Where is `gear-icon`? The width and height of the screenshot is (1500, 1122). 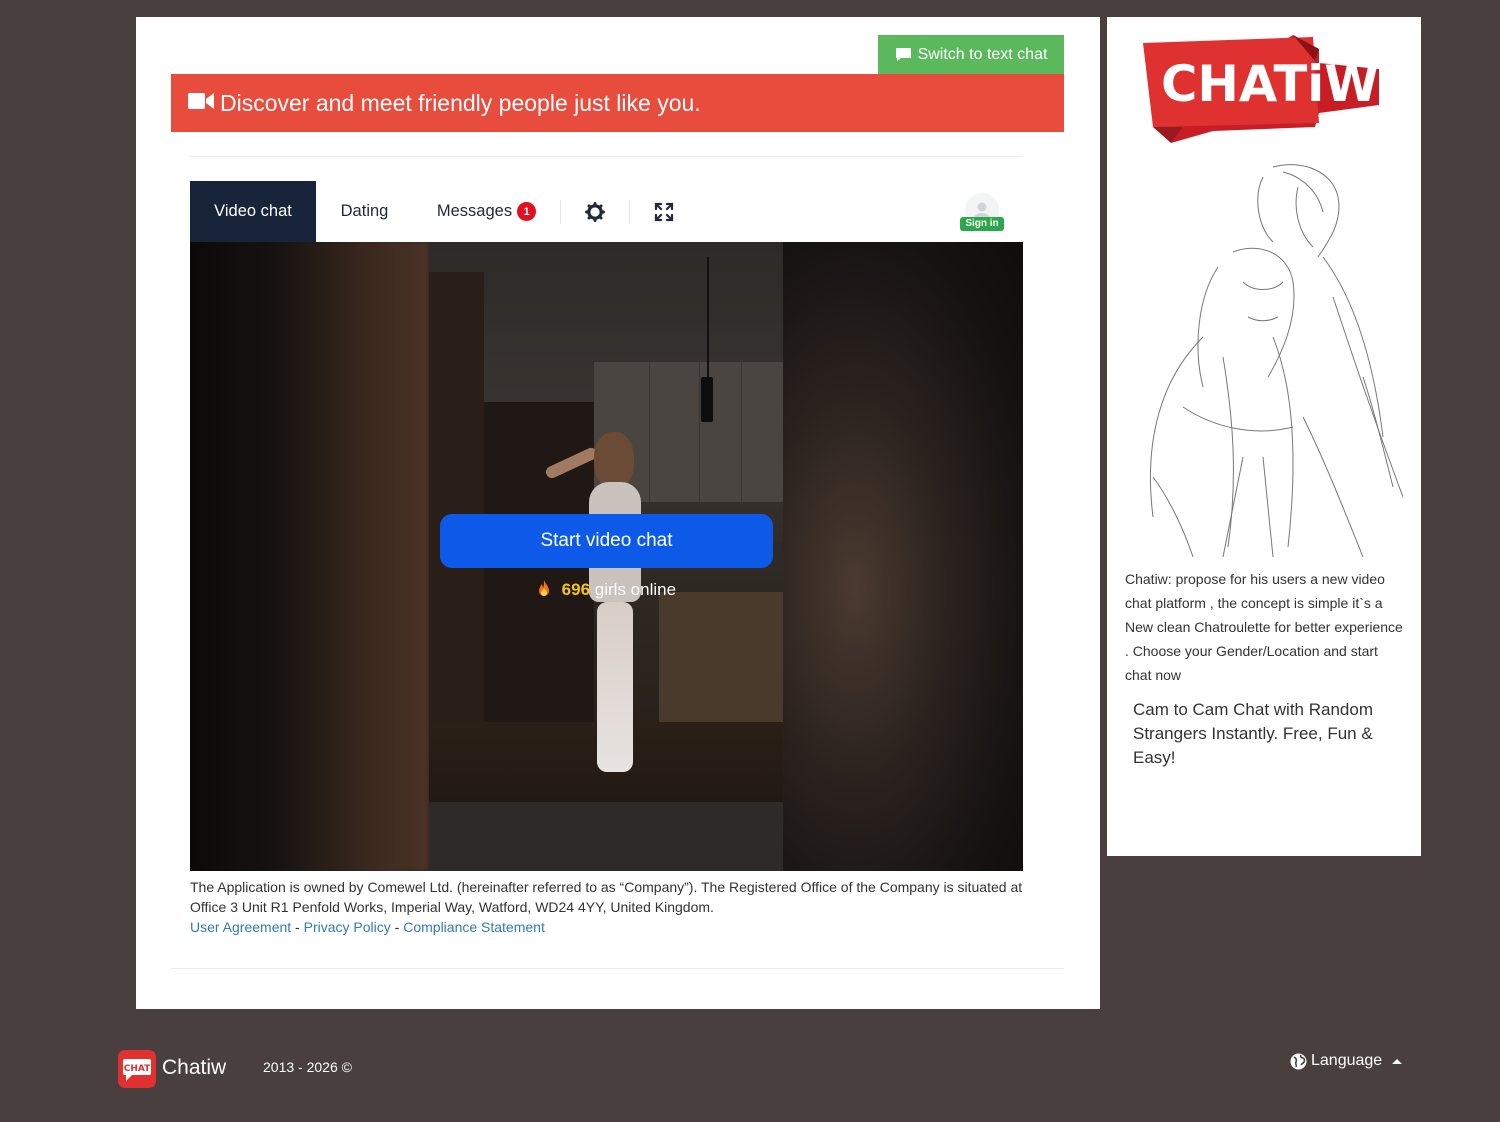 gear-icon is located at coordinates (595, 211).